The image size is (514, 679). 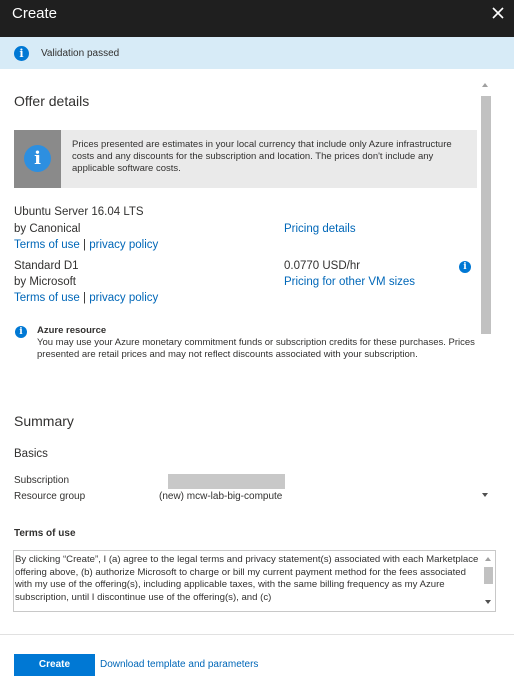 I want to click on download-template-link: Download template and parameters, so click(x=179, y=664).